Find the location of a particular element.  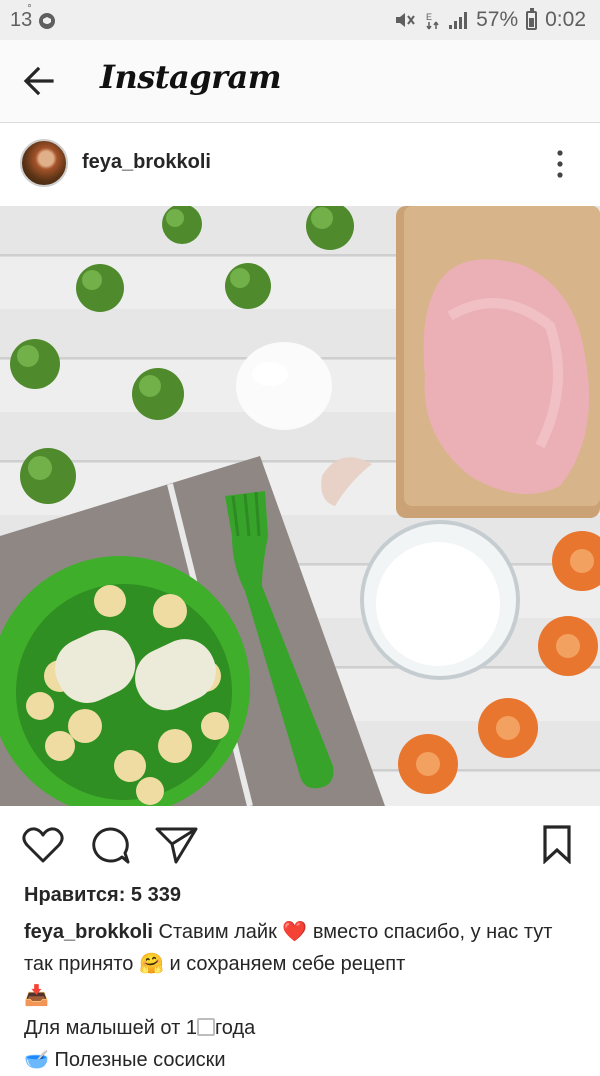

caption-username: feya_brokkoli is located at coordinates (88, 932).